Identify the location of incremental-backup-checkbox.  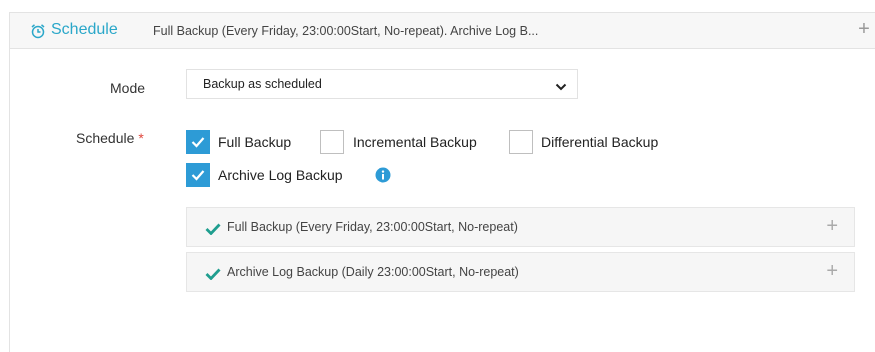
(332, 142).